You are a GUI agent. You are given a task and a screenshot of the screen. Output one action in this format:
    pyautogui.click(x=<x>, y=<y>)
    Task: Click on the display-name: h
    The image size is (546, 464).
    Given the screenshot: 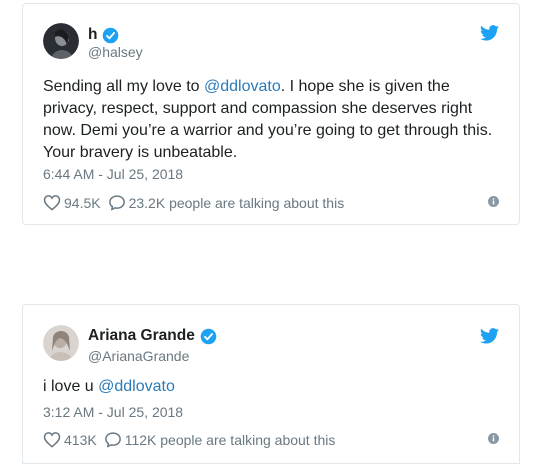 What is the action you would take?
    pyautogui.click(x=92, y=35)
    